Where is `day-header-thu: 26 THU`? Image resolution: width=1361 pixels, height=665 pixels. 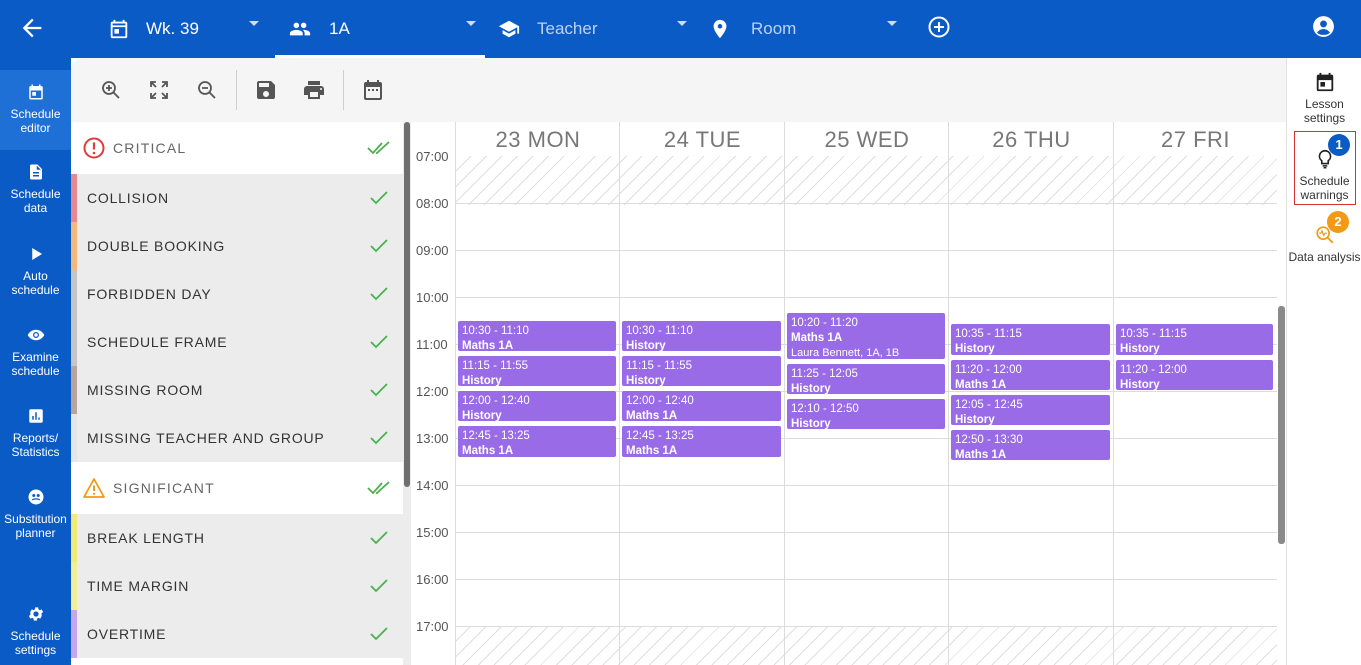
day-header-thu: 26 THU is located at coordinates (1031, 139).